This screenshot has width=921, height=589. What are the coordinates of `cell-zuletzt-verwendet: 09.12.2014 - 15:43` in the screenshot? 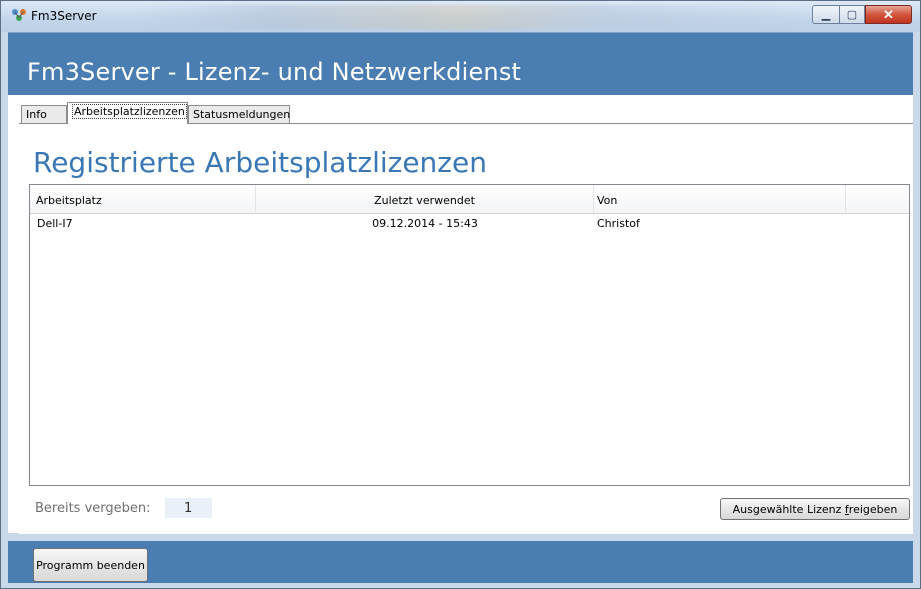 It's located at (425, 223).